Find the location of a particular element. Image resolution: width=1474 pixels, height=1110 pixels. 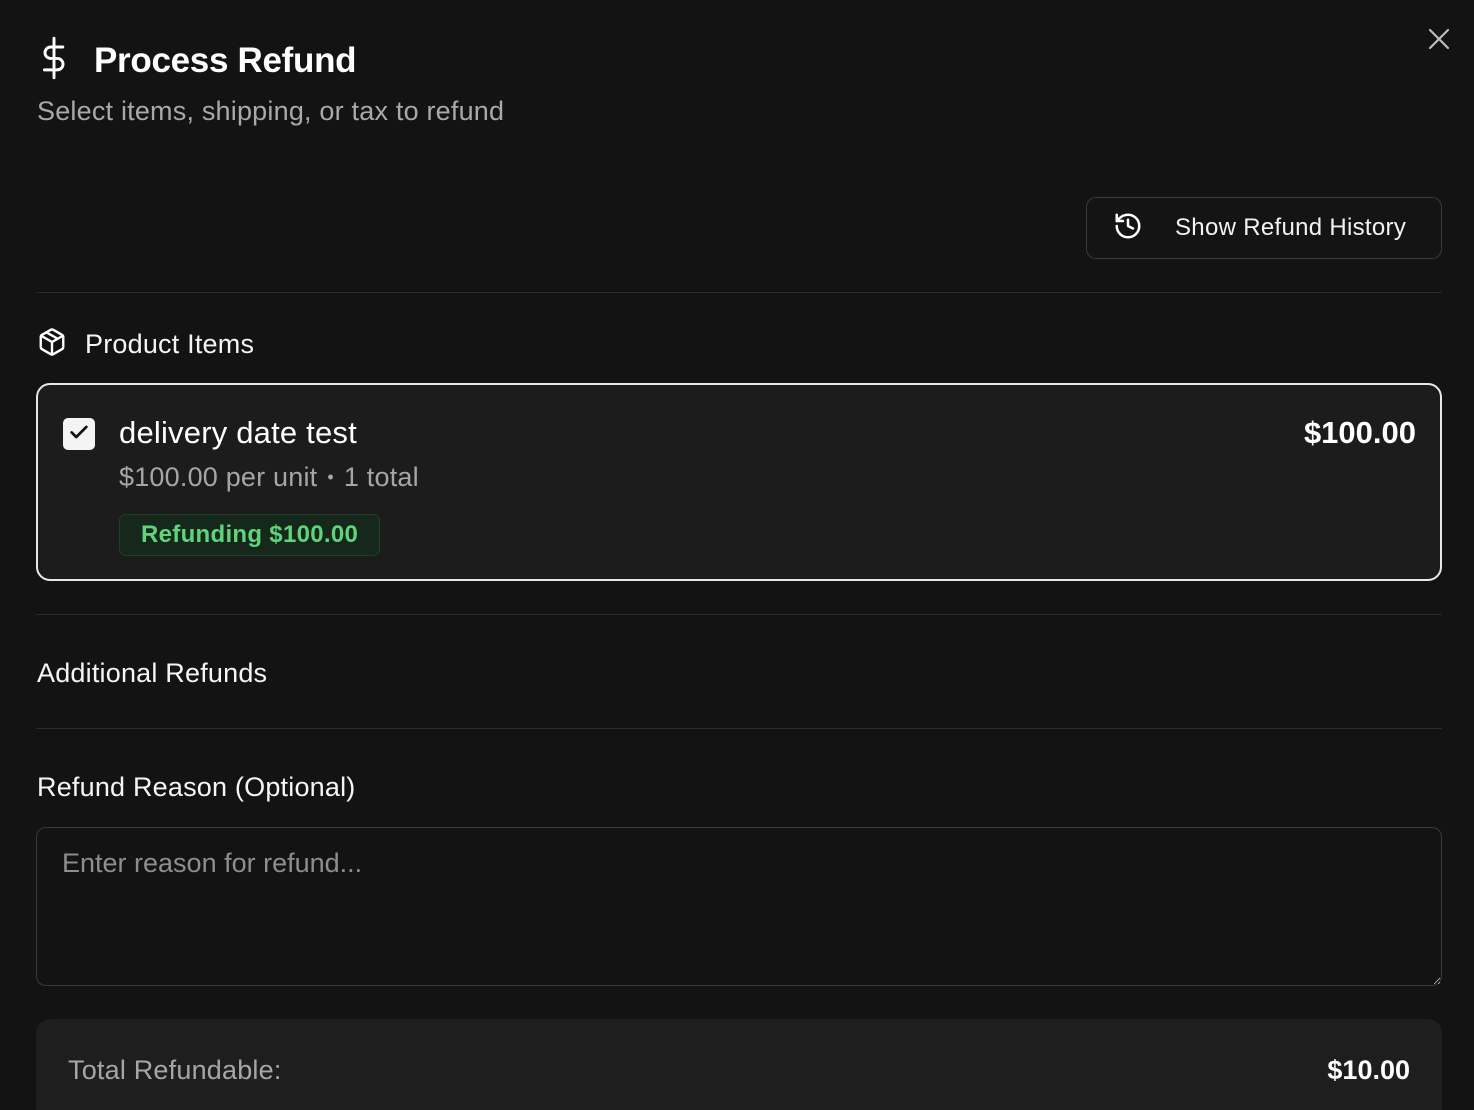

item-meta: $100.00 per unit • 1 total is located at coordinates (269, 477).